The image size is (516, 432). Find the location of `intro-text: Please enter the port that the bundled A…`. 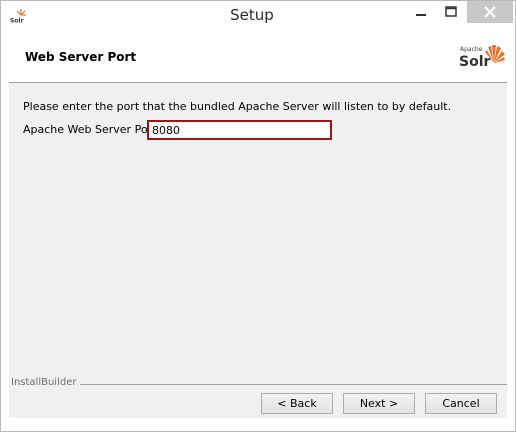

intro-text: Please enter the port that the bundled A… is located at coordinates (237, 106).